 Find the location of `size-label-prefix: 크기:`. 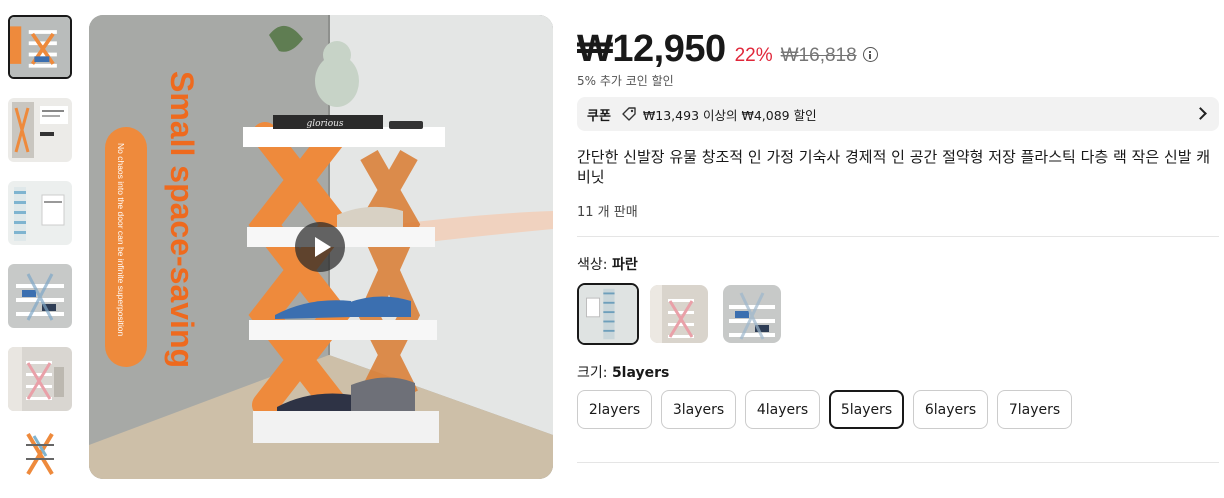

size-label-prefix: 크기: is located at coordinates (594, 373).